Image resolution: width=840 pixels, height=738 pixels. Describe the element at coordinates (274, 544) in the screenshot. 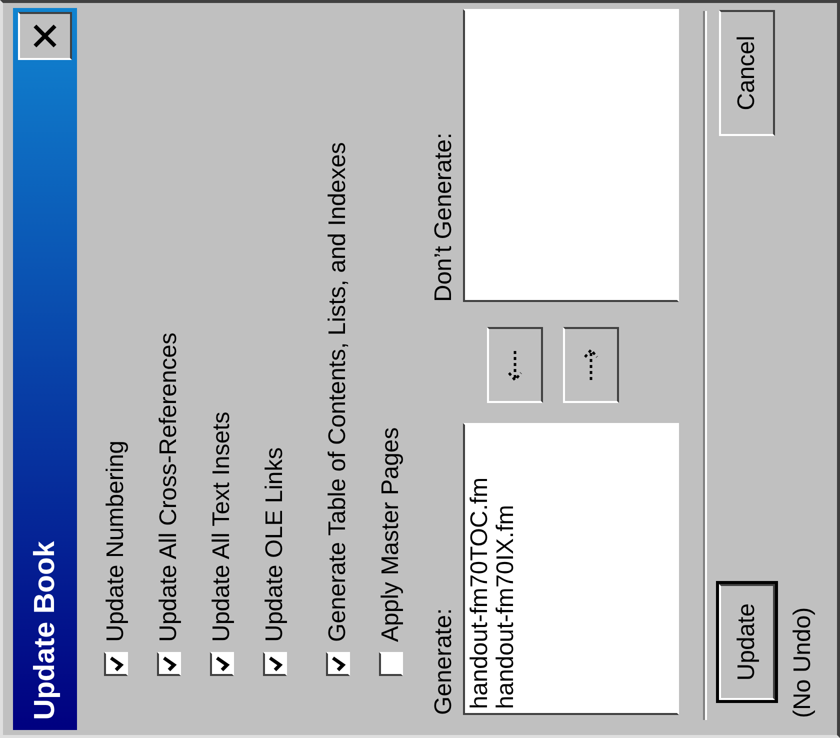

I see `checkbox-label: Update OLE Links` at that location.